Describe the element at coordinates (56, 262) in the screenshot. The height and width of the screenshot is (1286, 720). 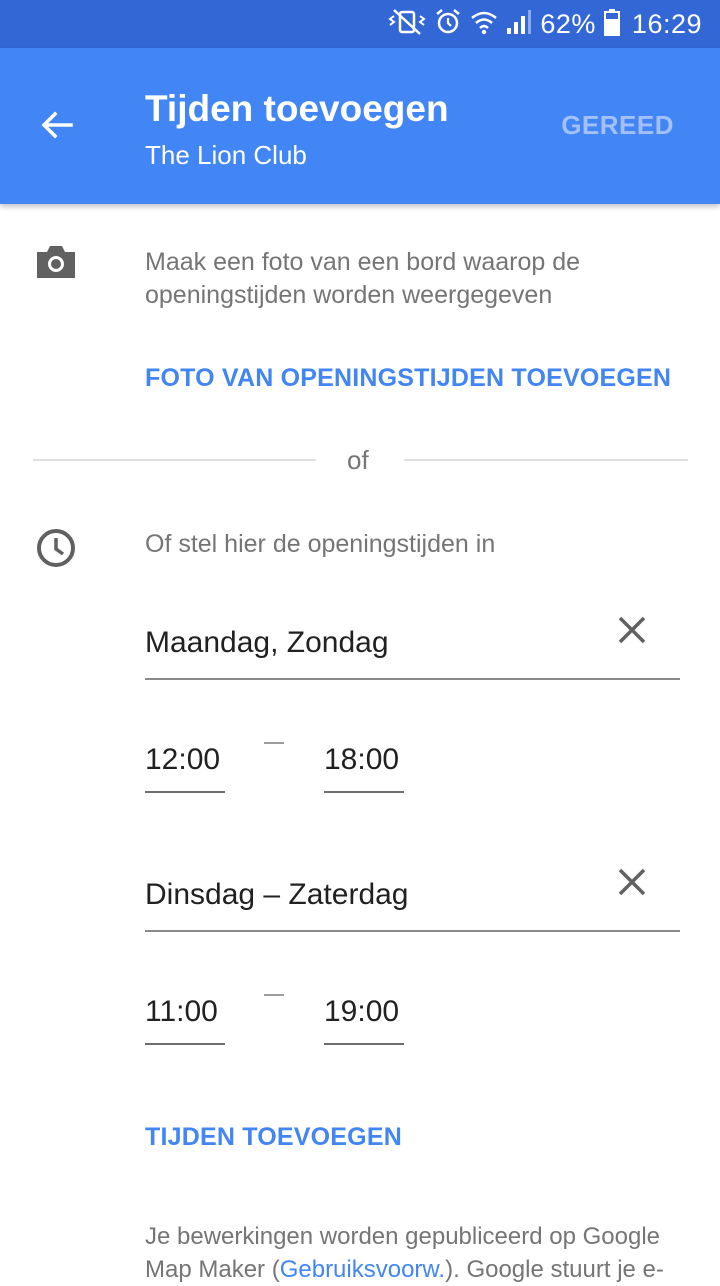
I see `camera-icon` at that location.